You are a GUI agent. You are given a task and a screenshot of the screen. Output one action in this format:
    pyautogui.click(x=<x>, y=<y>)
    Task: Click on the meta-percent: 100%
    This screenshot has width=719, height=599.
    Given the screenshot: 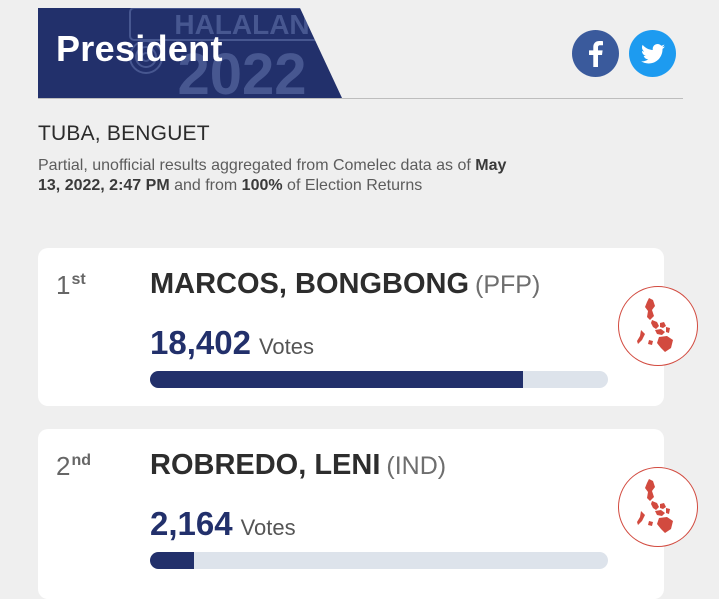 What is the action you would take?
    pyautogui.click(x=262, y=185)
    